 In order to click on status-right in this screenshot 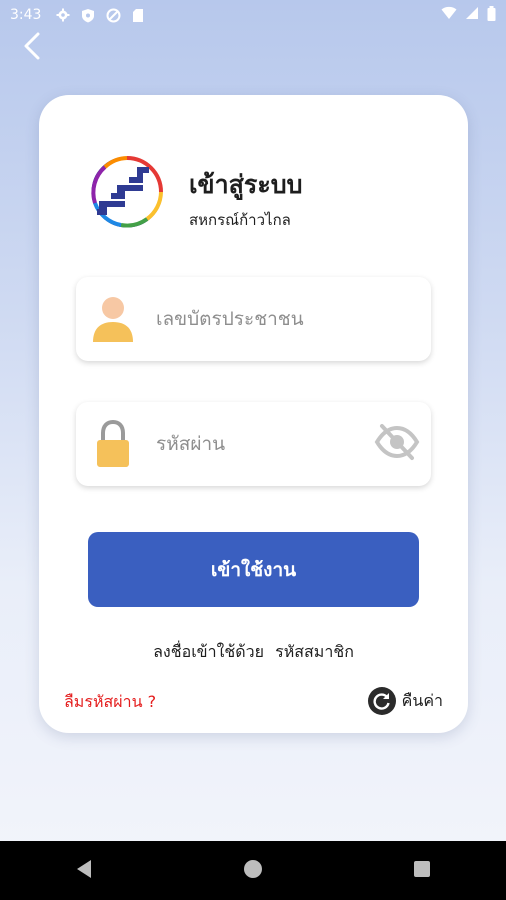, I will do `click(468, 15)`.